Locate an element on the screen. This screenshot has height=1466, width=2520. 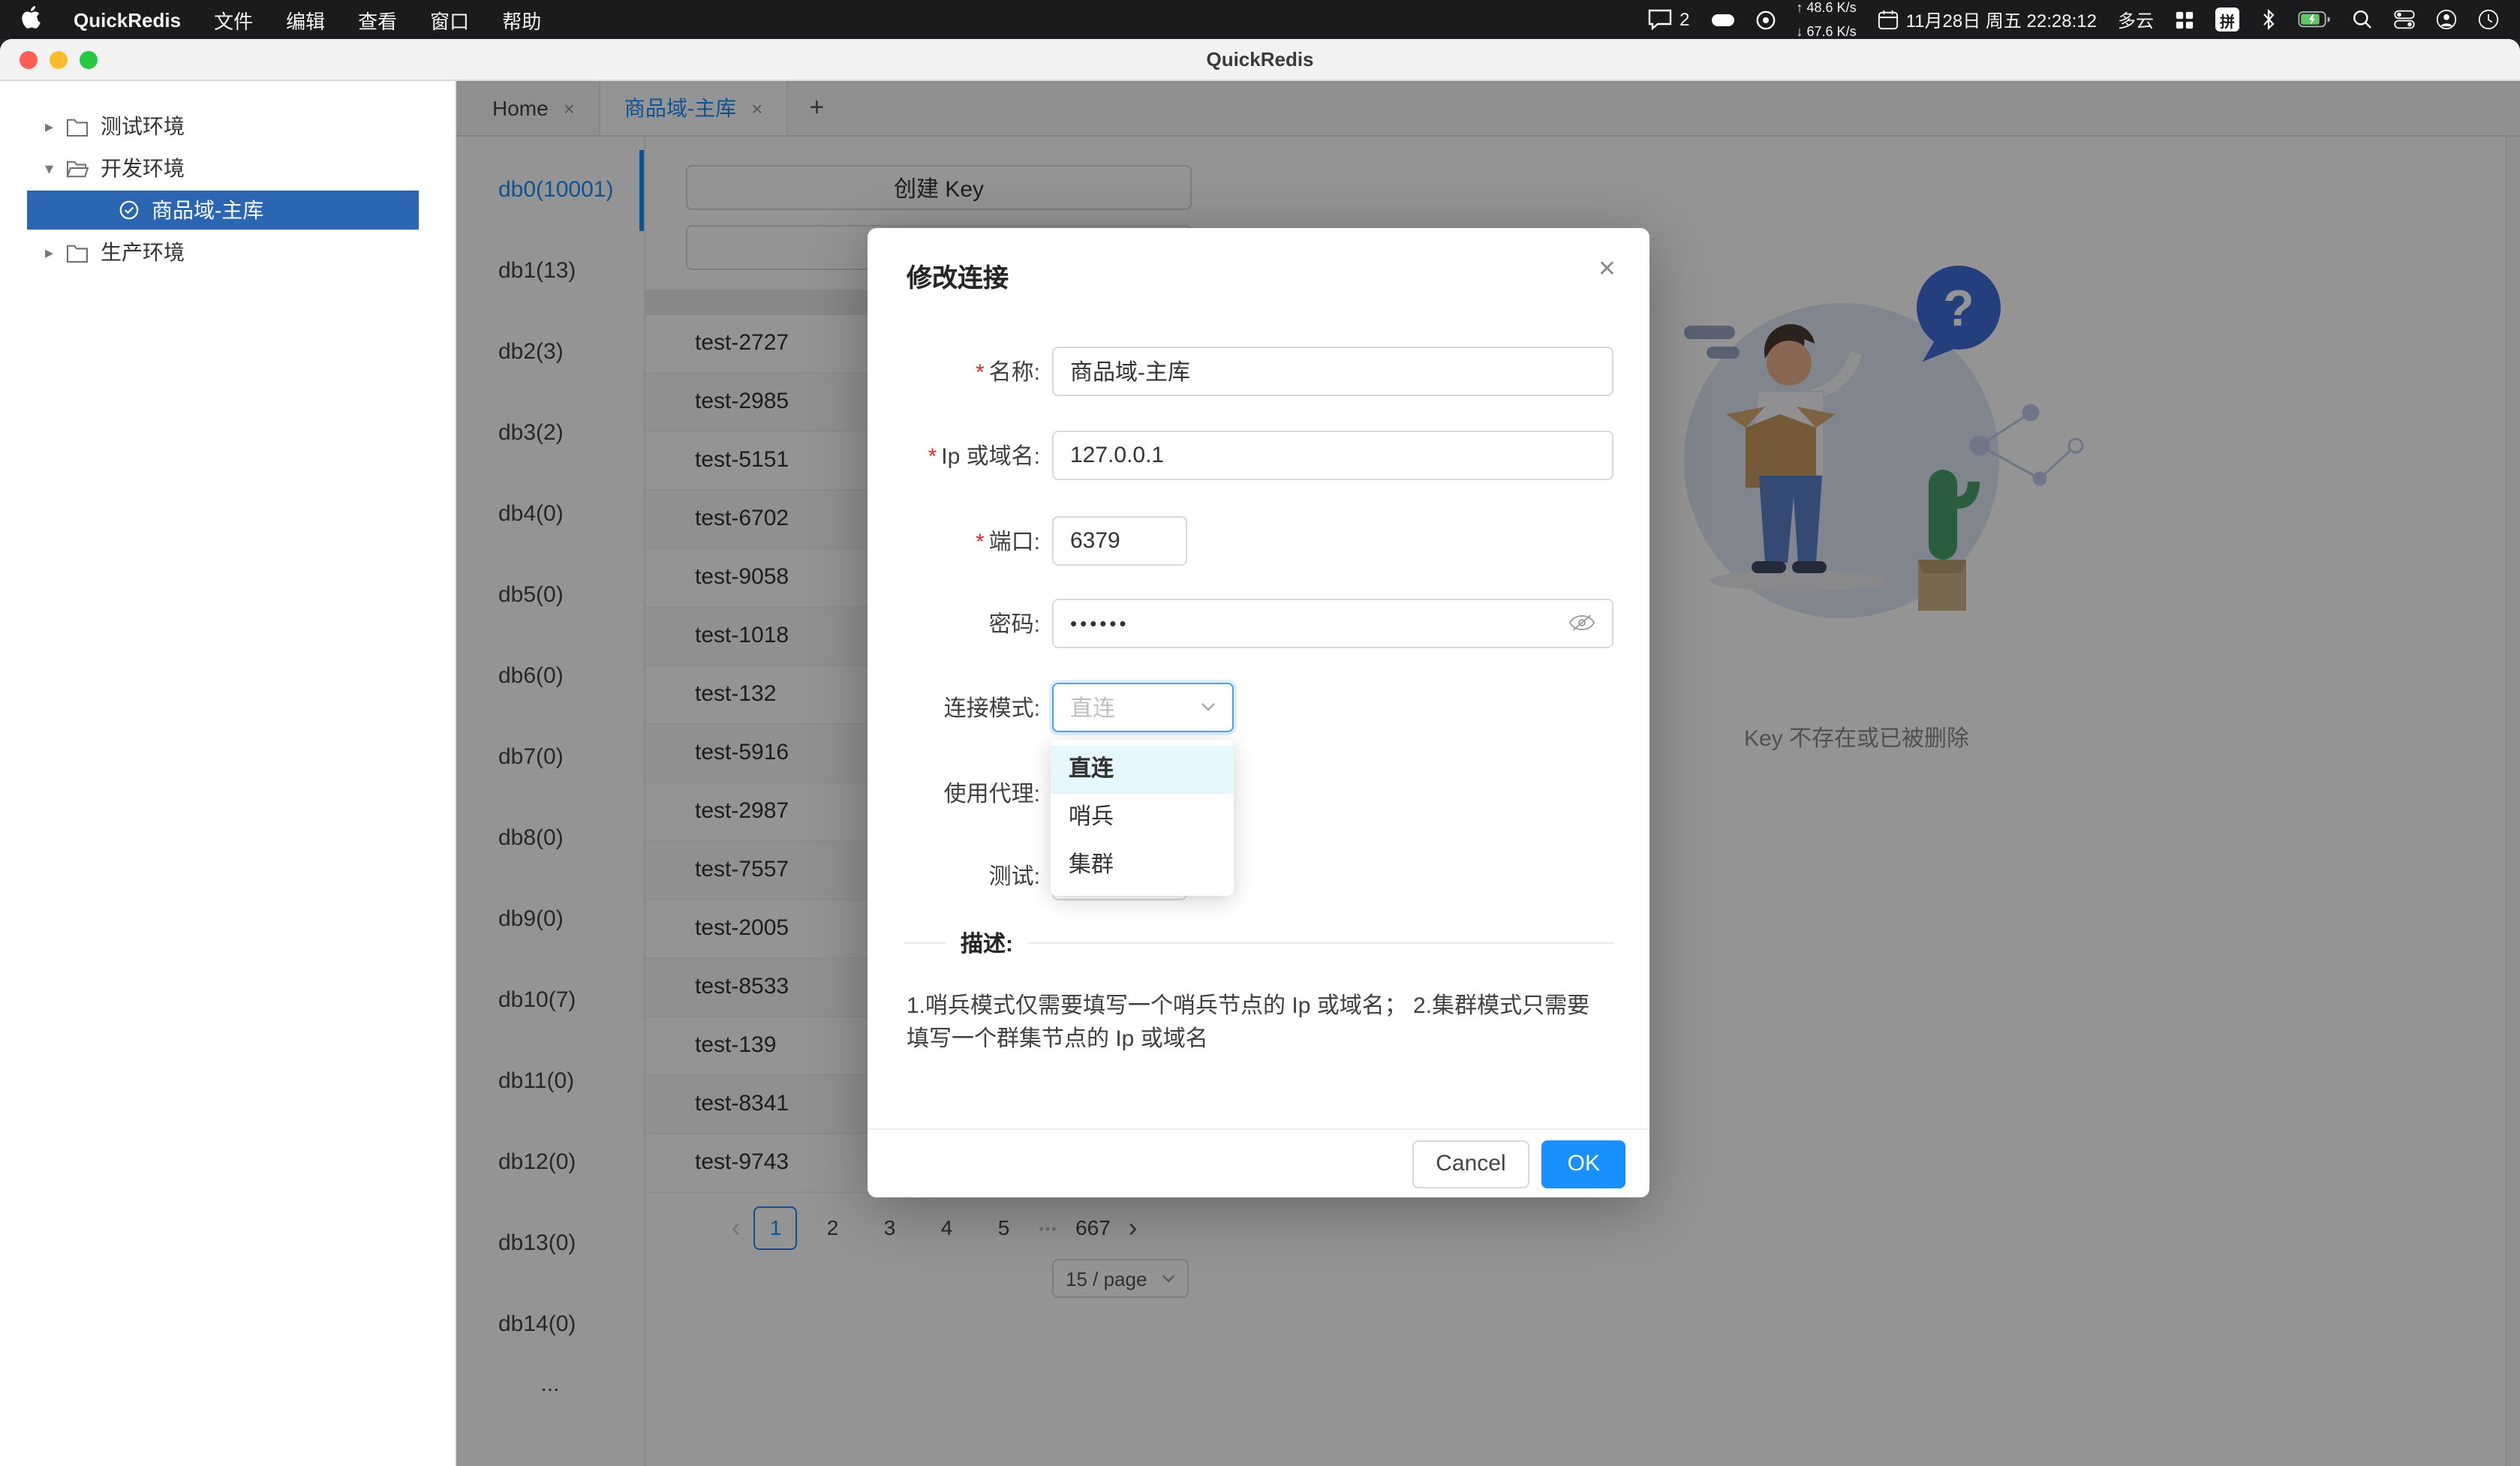
port-label: * 端口: is located at coordinates (1007, 541).